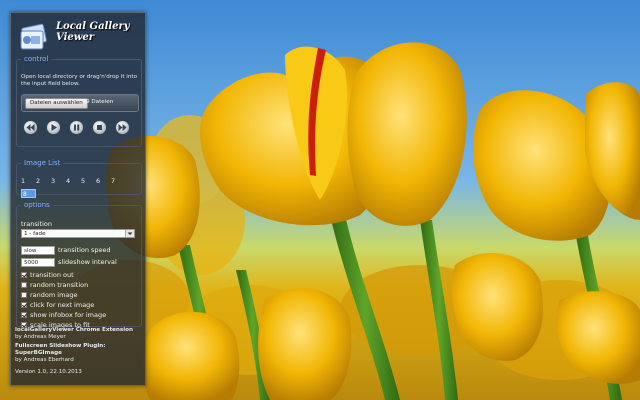  What do you see at coordinates (24, 305) in the screenshot?
I see `click-next-checkbox` at bounding box center [24, 305].